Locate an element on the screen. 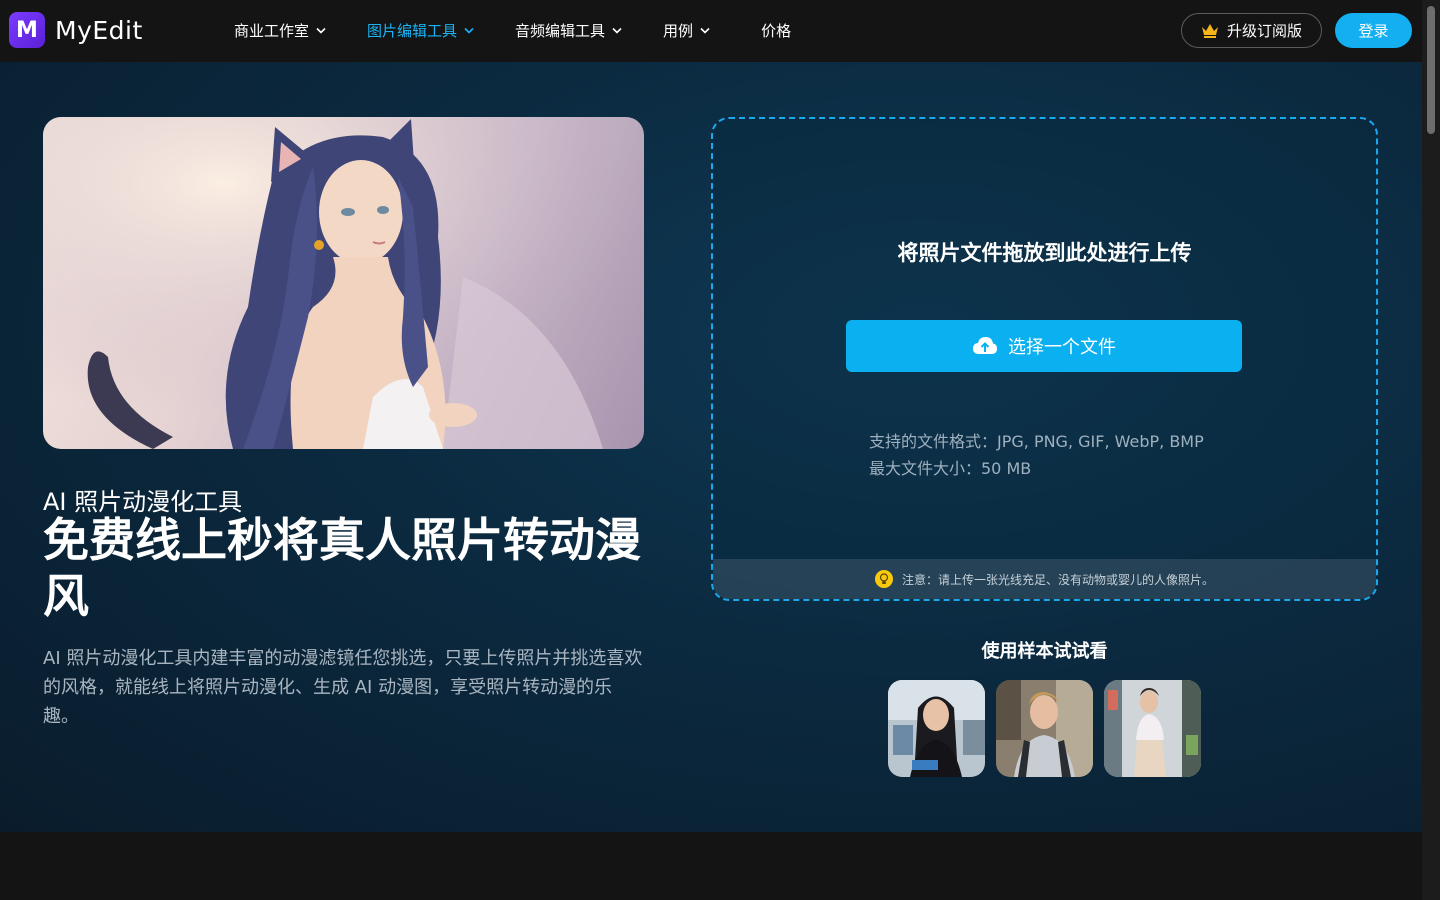 The height and width of the screenshot is (900, 1440). cloud-upload-icon is located at coordinates (985, 346).